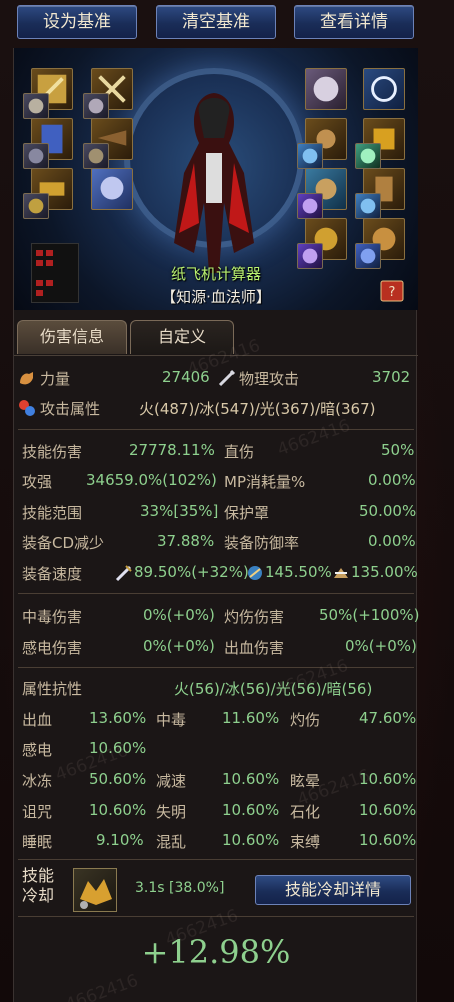 This screenshot has height=1002, width=454. Describe the element at coordinates (326, 89) in the screenshot. I see `equip-slot-shoulder` at that location.